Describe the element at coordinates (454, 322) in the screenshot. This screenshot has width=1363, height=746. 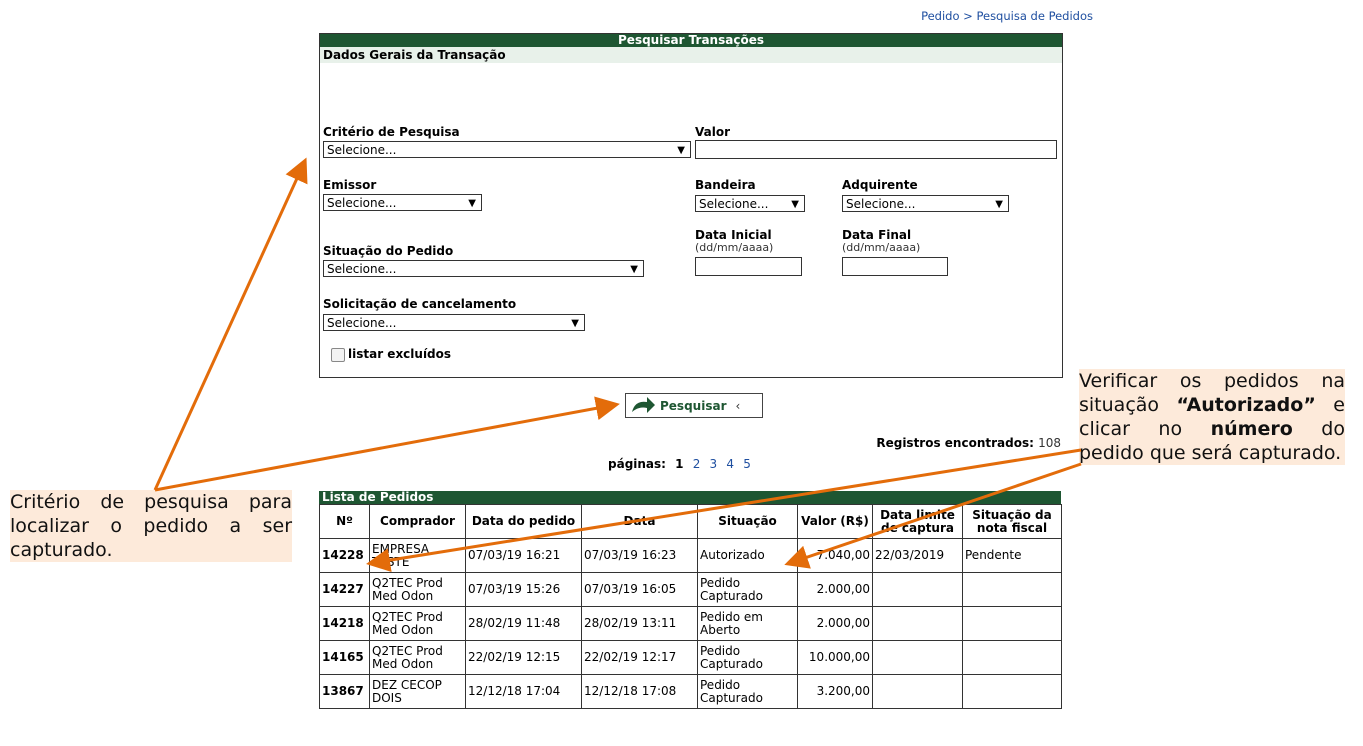
I see `cancelamento-select: Selecione... ▼` at that location.